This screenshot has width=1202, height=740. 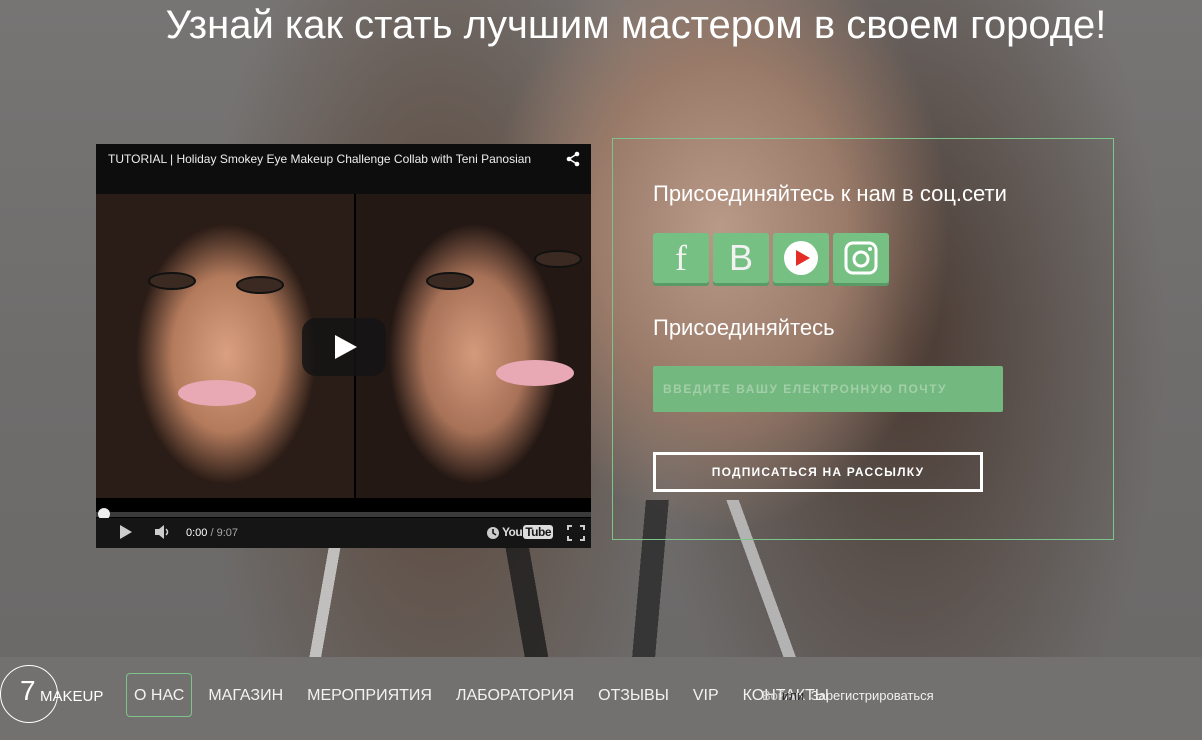 I want to click on logo-number: 7, so click(x=28, y=690).